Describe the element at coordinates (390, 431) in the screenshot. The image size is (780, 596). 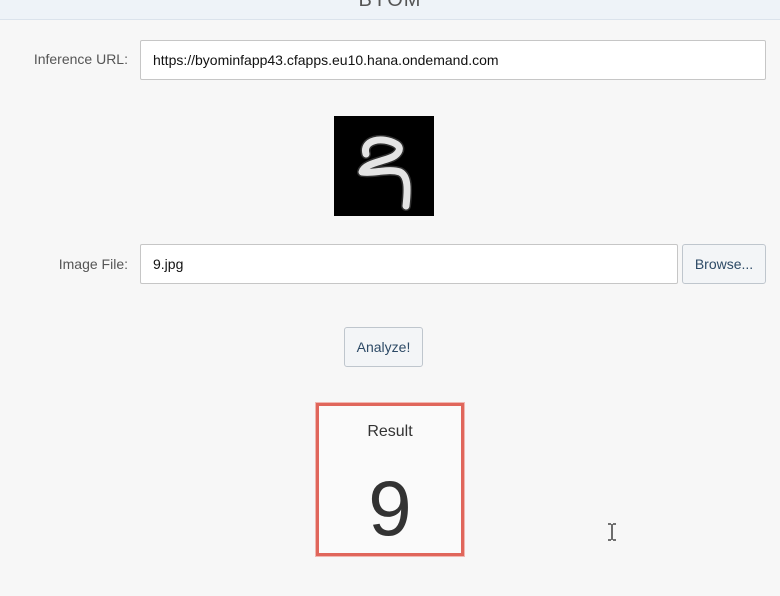
I see `result-title: Result` at that location.